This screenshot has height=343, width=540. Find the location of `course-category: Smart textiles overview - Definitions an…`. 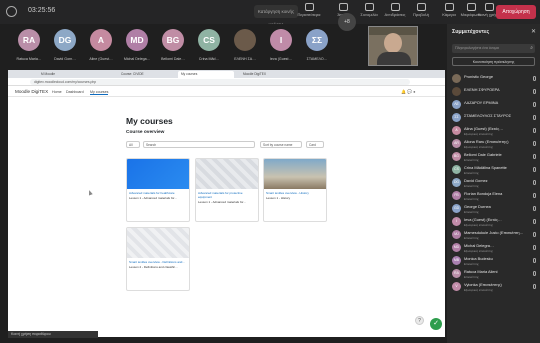

course-category: Smart textiles overview - Definitions an… is located at coordinates (158, 261).